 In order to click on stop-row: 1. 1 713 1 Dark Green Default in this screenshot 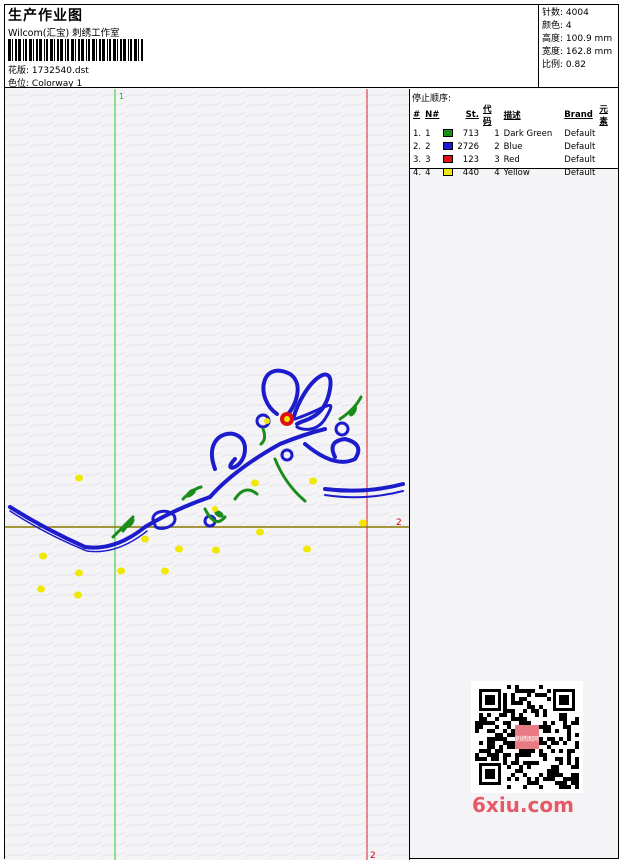, I will do `click(514, 133)`.